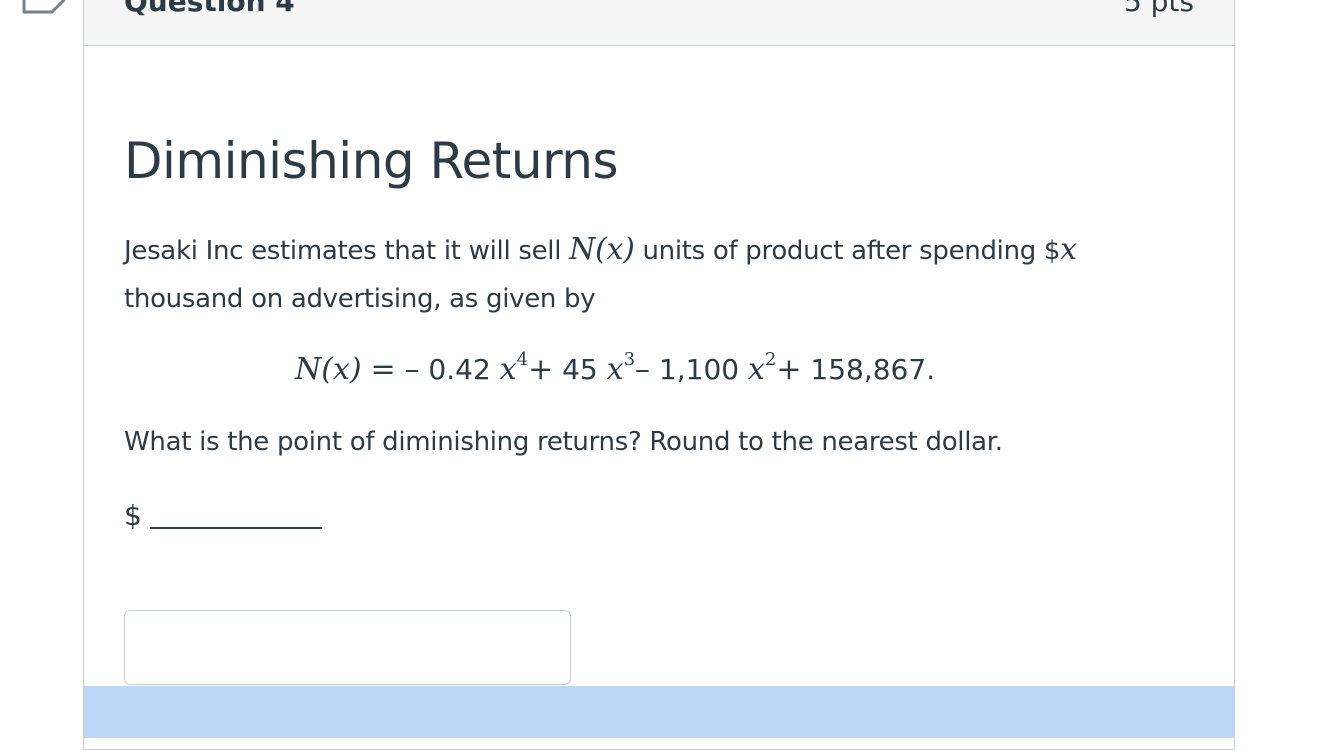  Describe the element at coordinates (541, 369) in the screenshot. I see `term2-sign: +` at that location.